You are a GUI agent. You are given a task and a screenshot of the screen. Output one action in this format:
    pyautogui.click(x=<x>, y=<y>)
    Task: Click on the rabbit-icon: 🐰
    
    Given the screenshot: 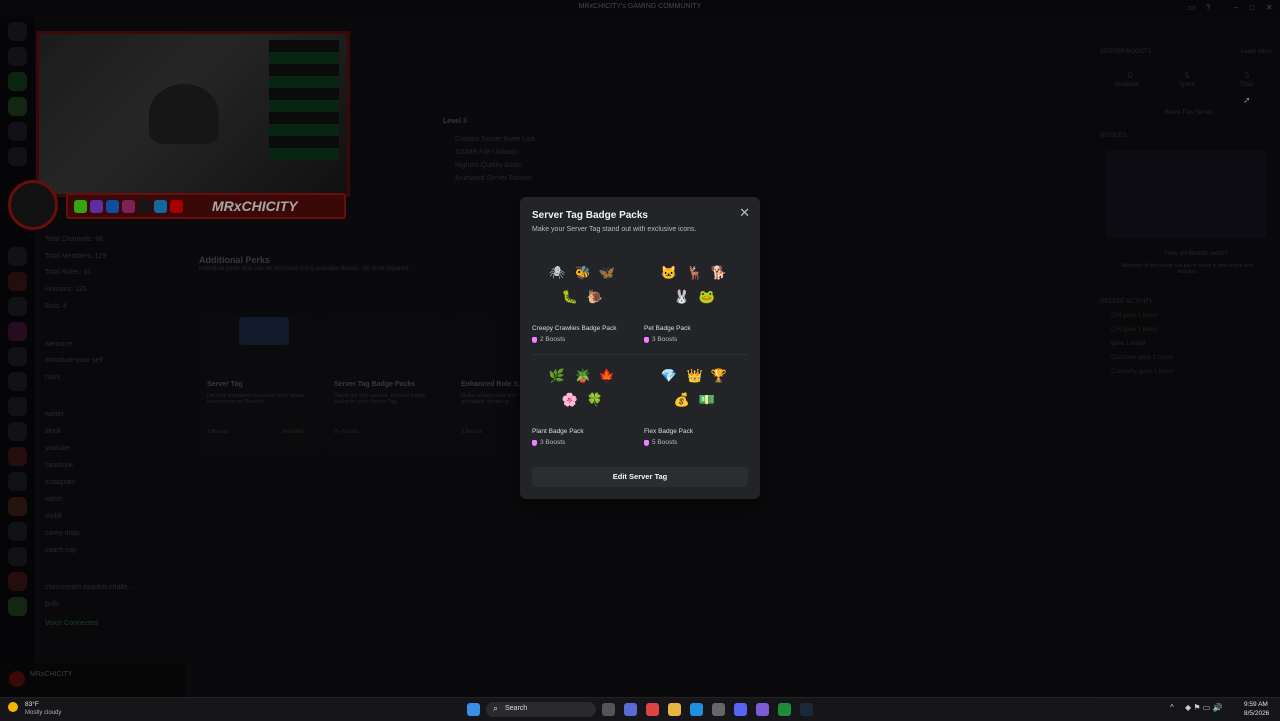 What is the action you would take?
    pyautogui.click(x=682, y=296)
    